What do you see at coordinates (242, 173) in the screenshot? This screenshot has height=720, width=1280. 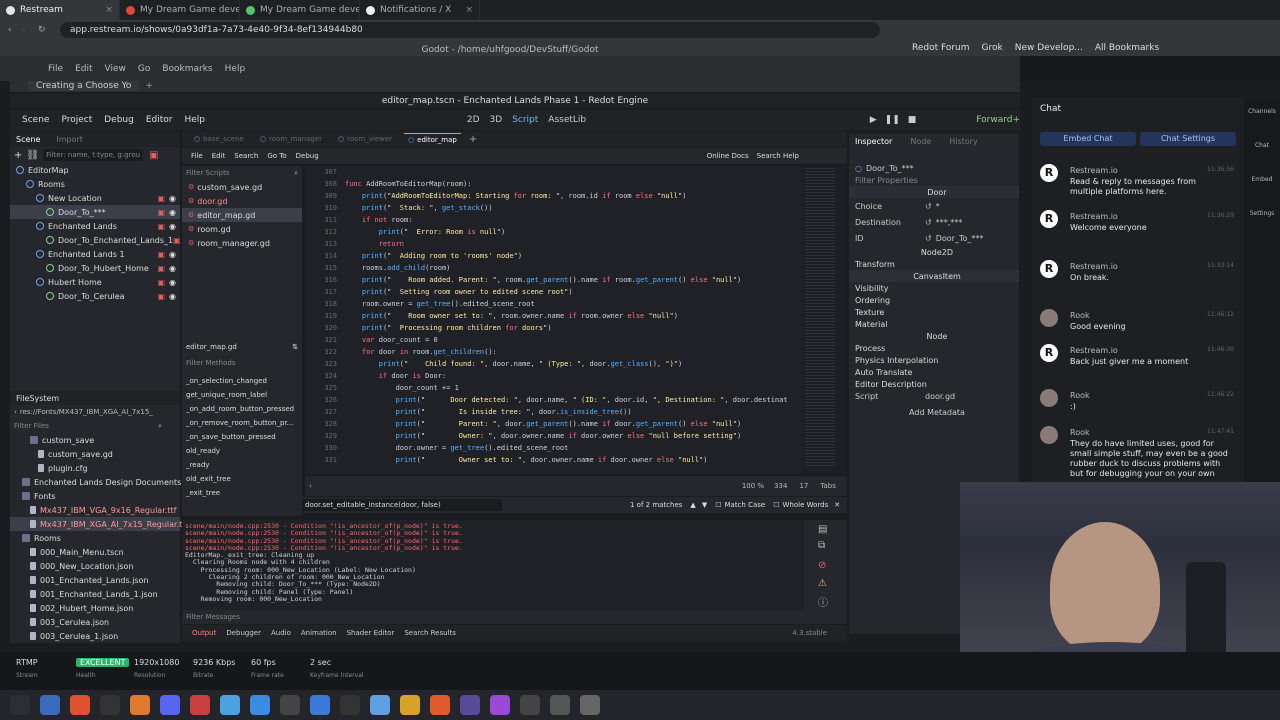 I see `script-filter-input: Filter Scripts ⌕` at bounding box center [242, 173].